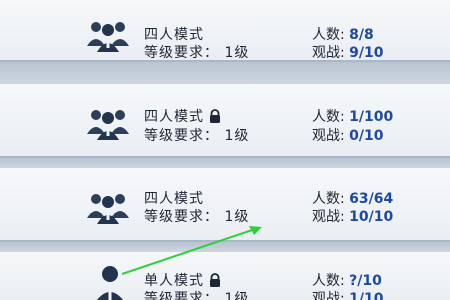 This screenshot has width=450, height=300. I want to click on spectator-count: 观战: 1/10, so click(348, 295).